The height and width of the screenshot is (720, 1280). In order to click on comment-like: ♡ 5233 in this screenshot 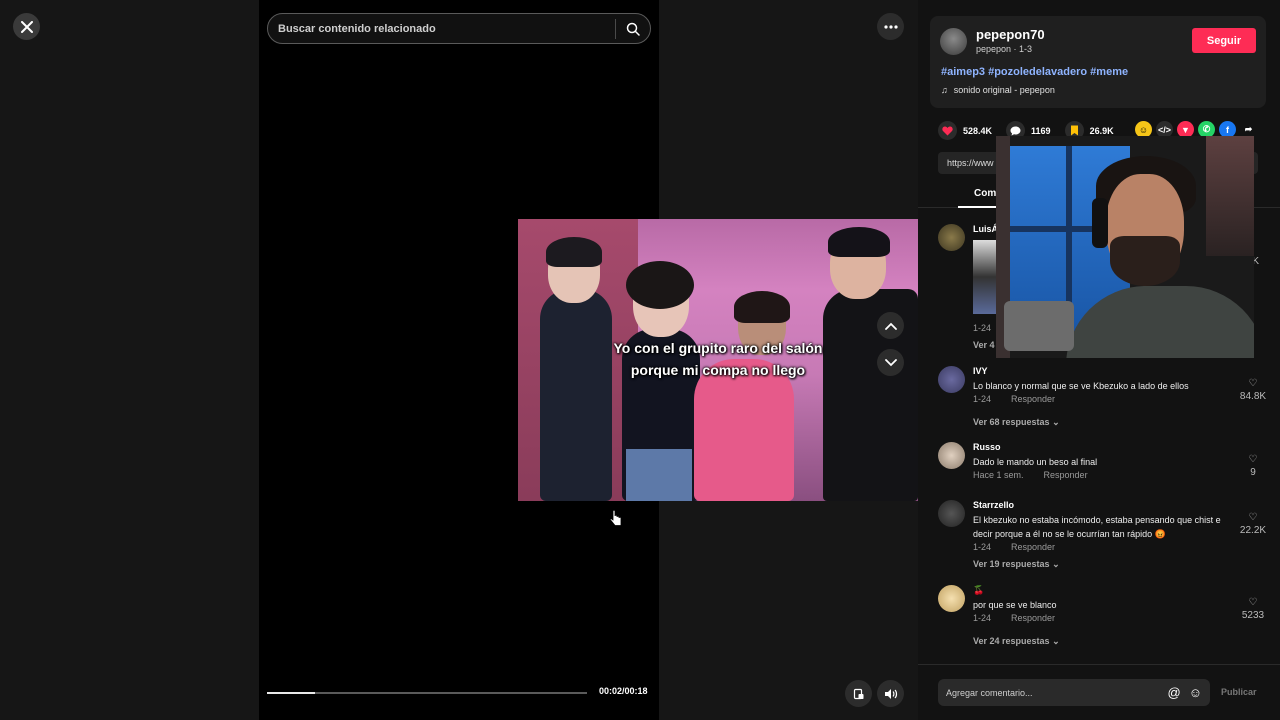, I will do `click(1253, 609)`.